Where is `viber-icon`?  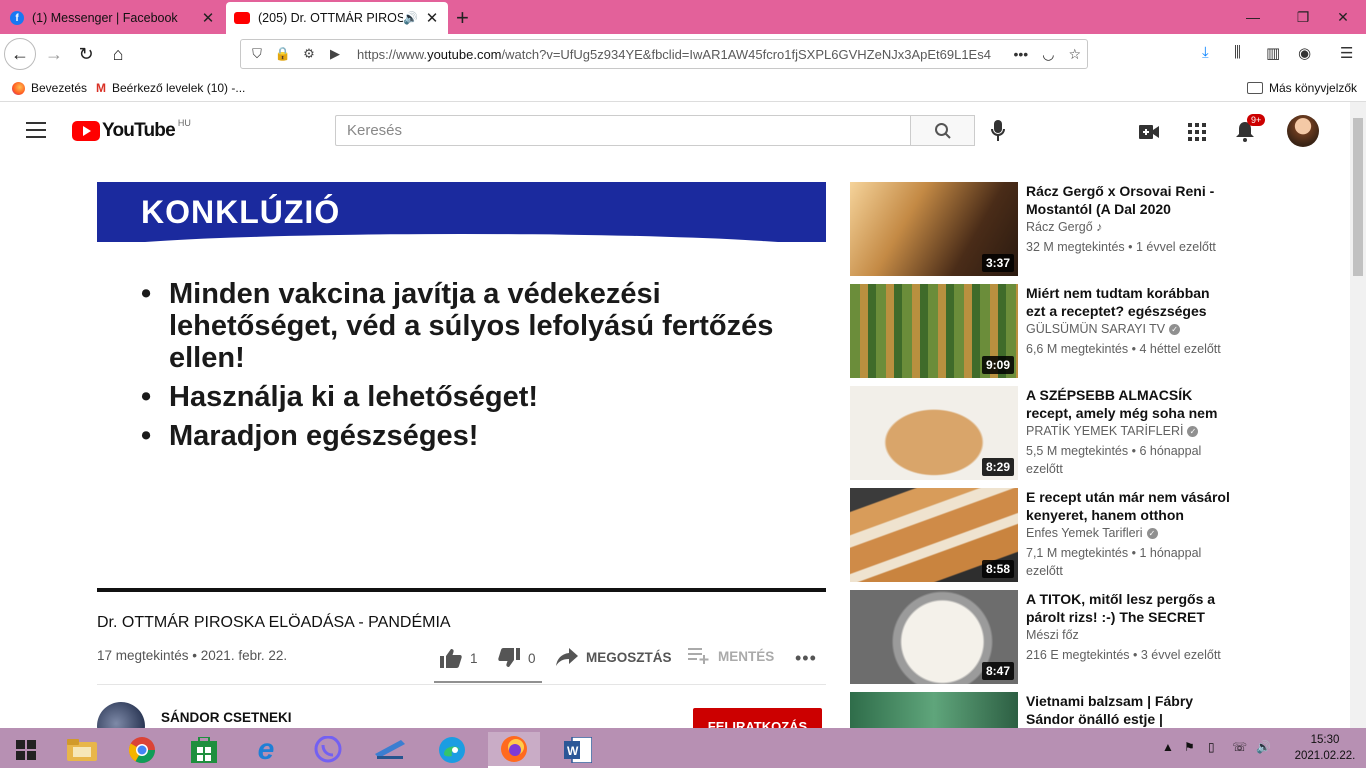
viber-icon is located at coordinates (328, 750).